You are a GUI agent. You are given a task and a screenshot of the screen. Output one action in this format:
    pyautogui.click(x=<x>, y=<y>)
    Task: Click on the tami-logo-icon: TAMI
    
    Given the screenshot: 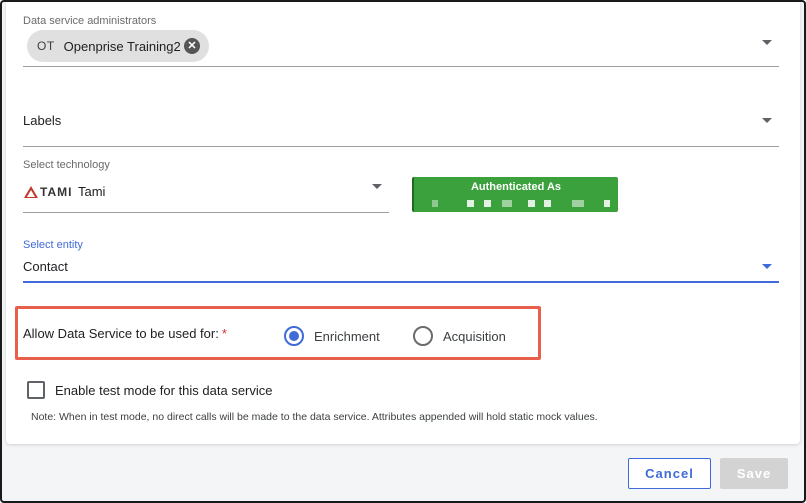 What is the action you would take?
    pyautogui.click(x=48, y=192)
    